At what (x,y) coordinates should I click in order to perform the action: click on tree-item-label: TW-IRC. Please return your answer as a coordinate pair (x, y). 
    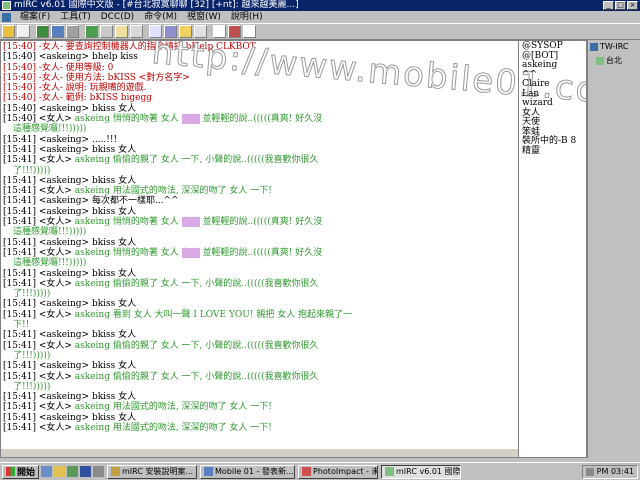
    Looking at the image, I should click on (614, 46).